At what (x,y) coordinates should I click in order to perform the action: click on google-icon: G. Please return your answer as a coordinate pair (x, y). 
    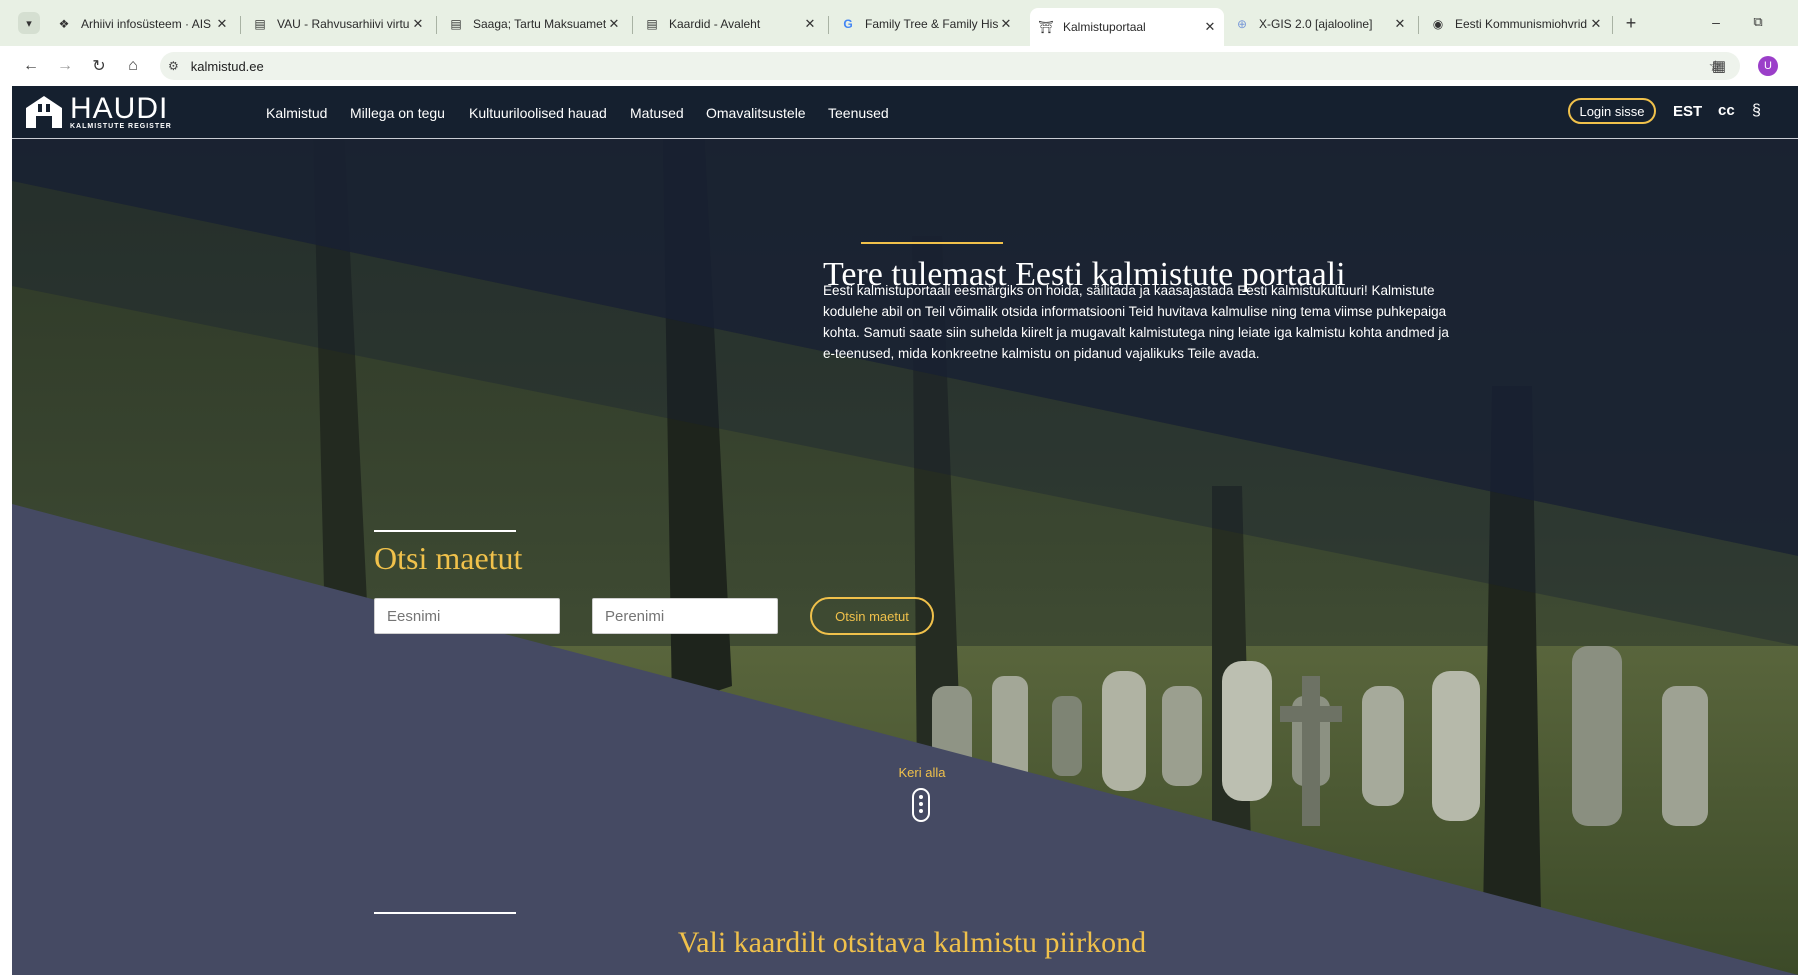
    Looking at the image, I should click on (848, 24).